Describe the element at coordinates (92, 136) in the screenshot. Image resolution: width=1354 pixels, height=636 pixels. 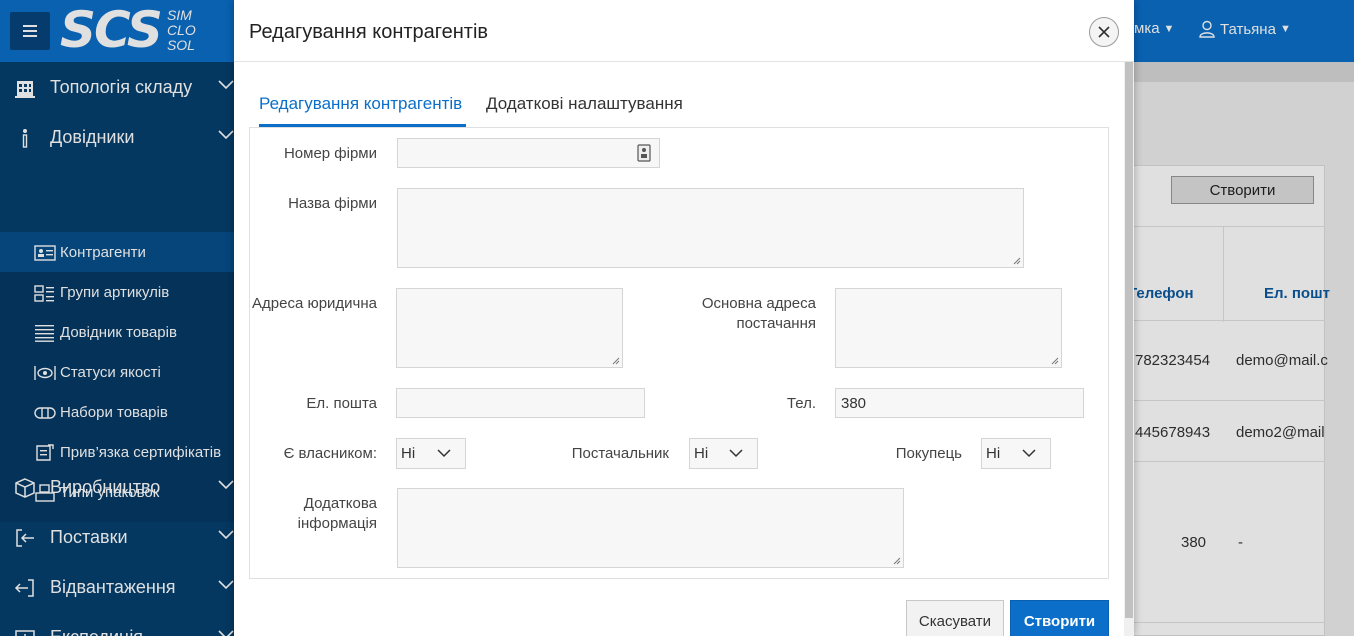
I see `sidebar-item-label: Довідники` at that location.